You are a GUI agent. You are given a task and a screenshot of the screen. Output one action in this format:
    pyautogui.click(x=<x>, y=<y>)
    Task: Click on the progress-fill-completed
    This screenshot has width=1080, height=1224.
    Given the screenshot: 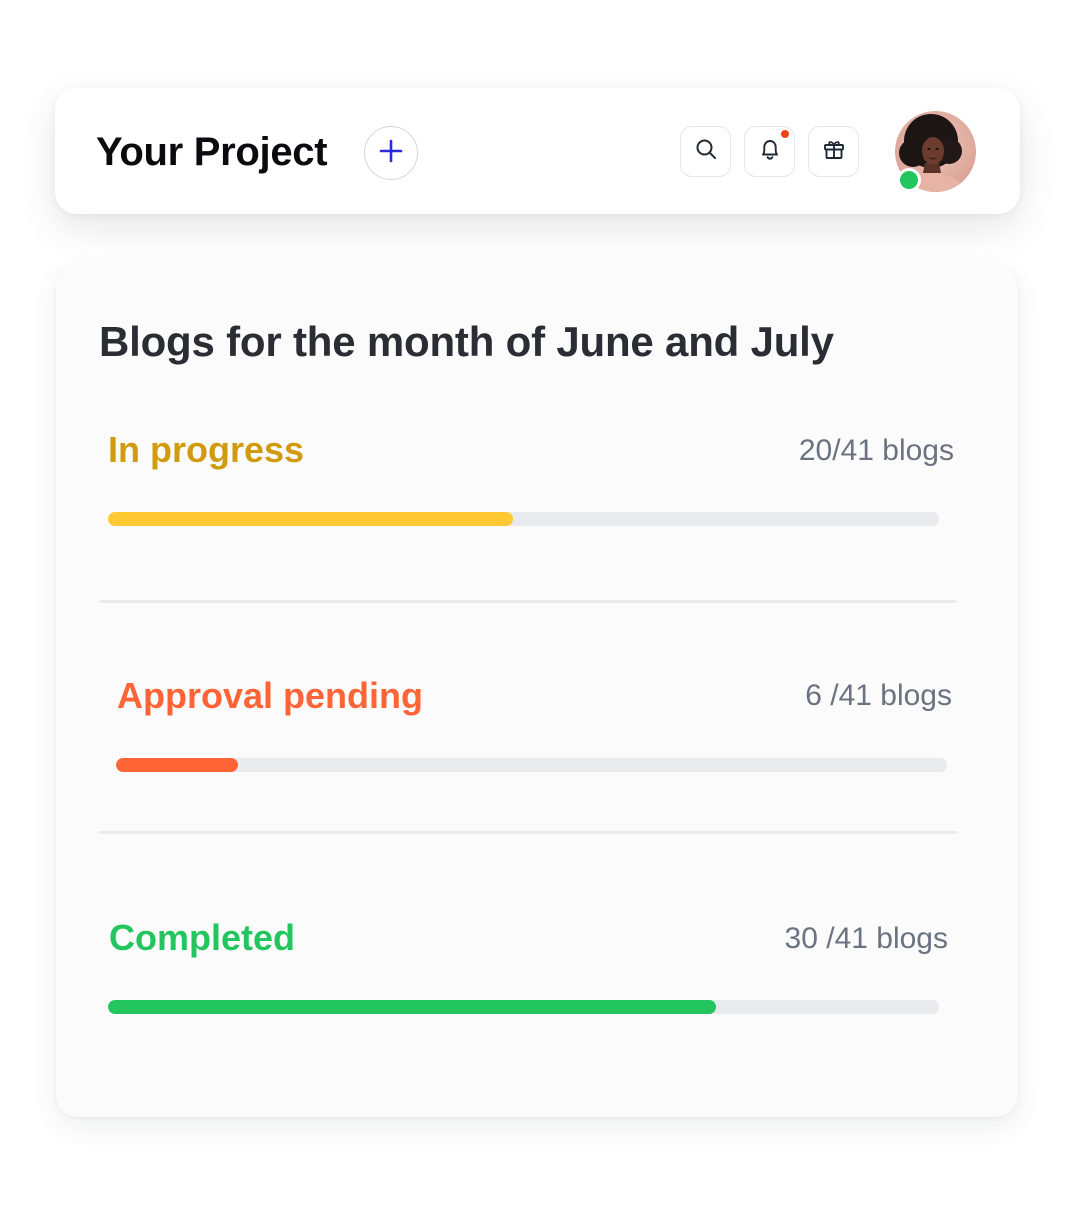 What is the action you would take?
    pyautogui.click(x=412, y=1007)
    